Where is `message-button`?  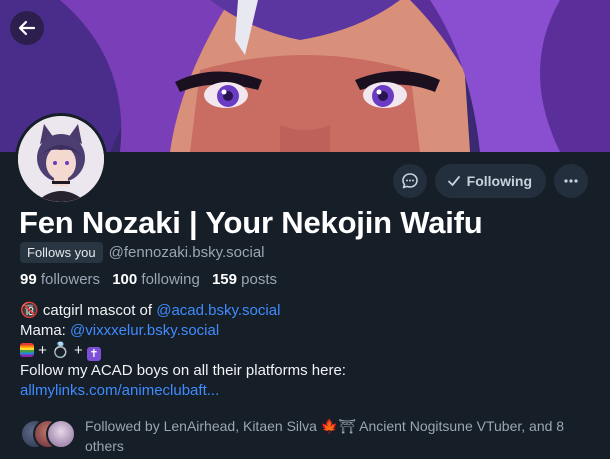 message-button is located at coordinates (409, 181).